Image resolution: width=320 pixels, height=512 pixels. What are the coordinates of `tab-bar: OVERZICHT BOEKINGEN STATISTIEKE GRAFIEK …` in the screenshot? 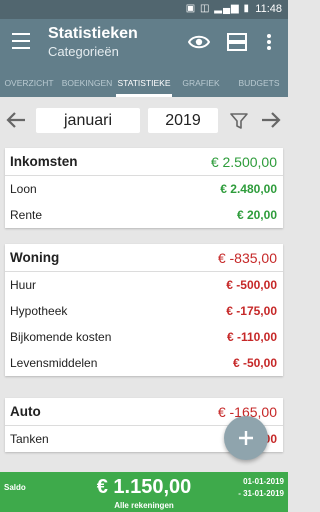 It's located at (144, 83).